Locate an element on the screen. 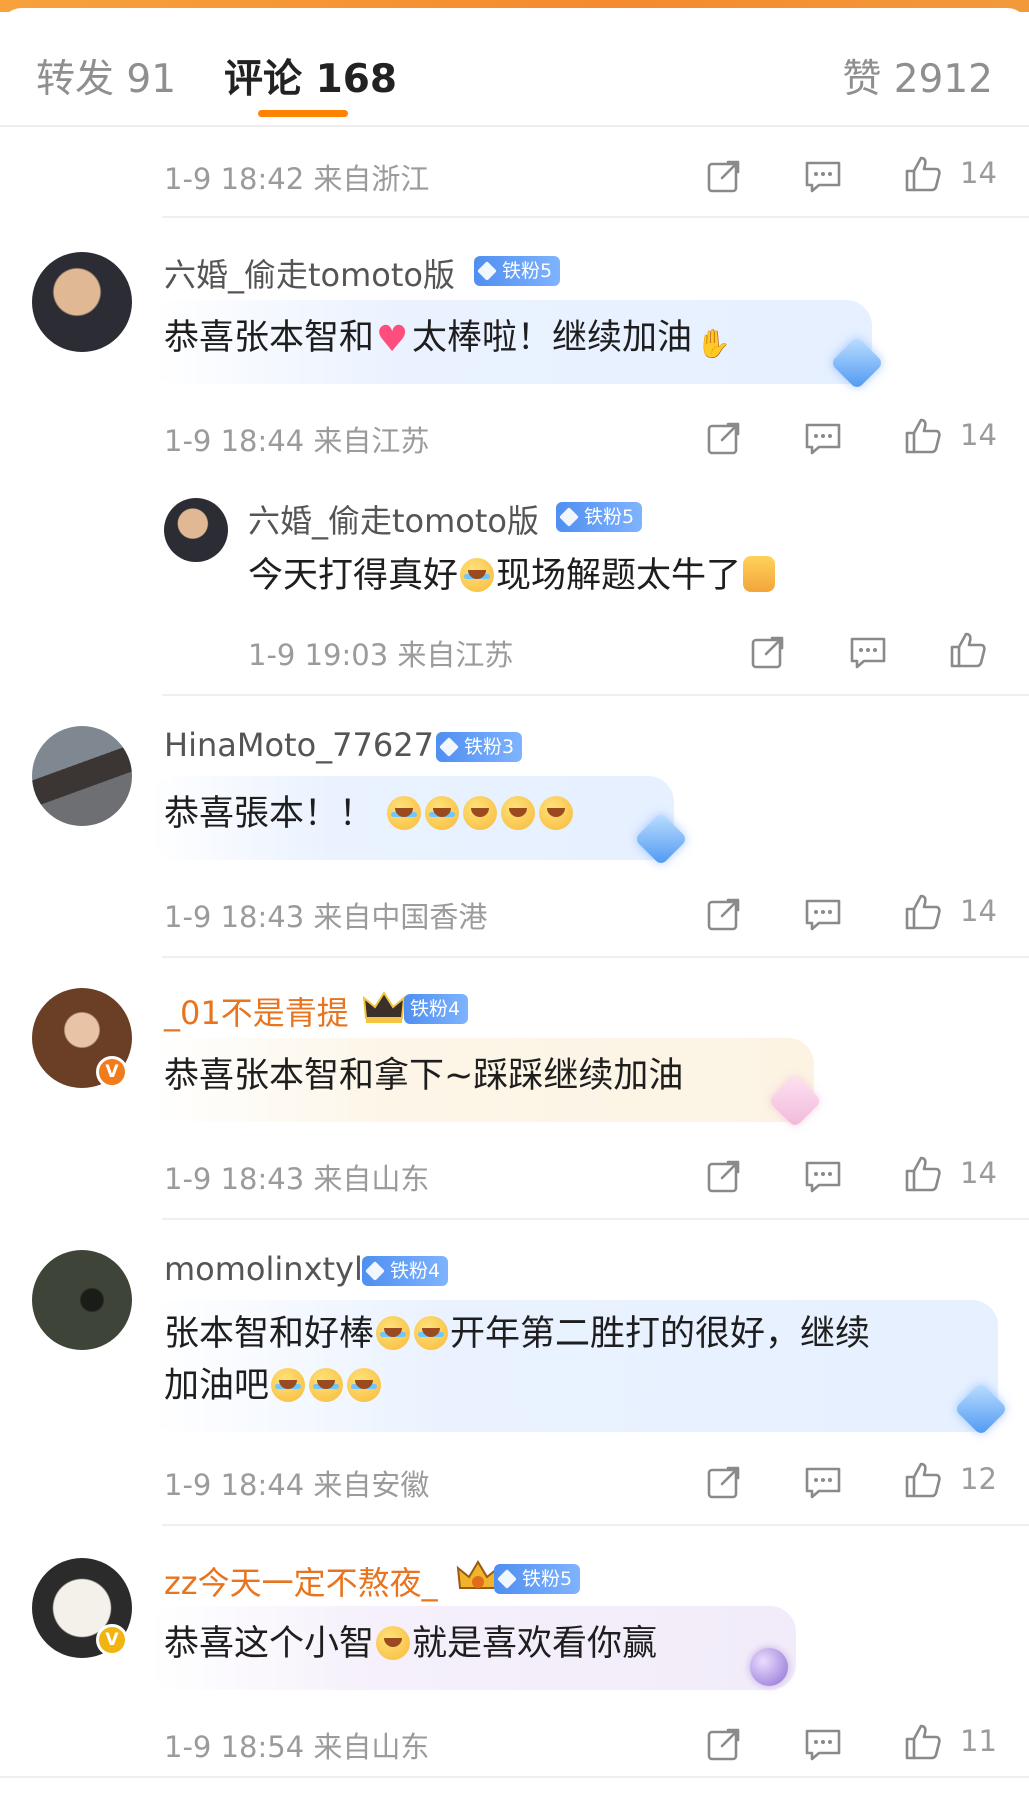 Image resolution: width=1029 pixels, height=1804 pixels. pray-emoji-icon is located at coordinates (712, 344).